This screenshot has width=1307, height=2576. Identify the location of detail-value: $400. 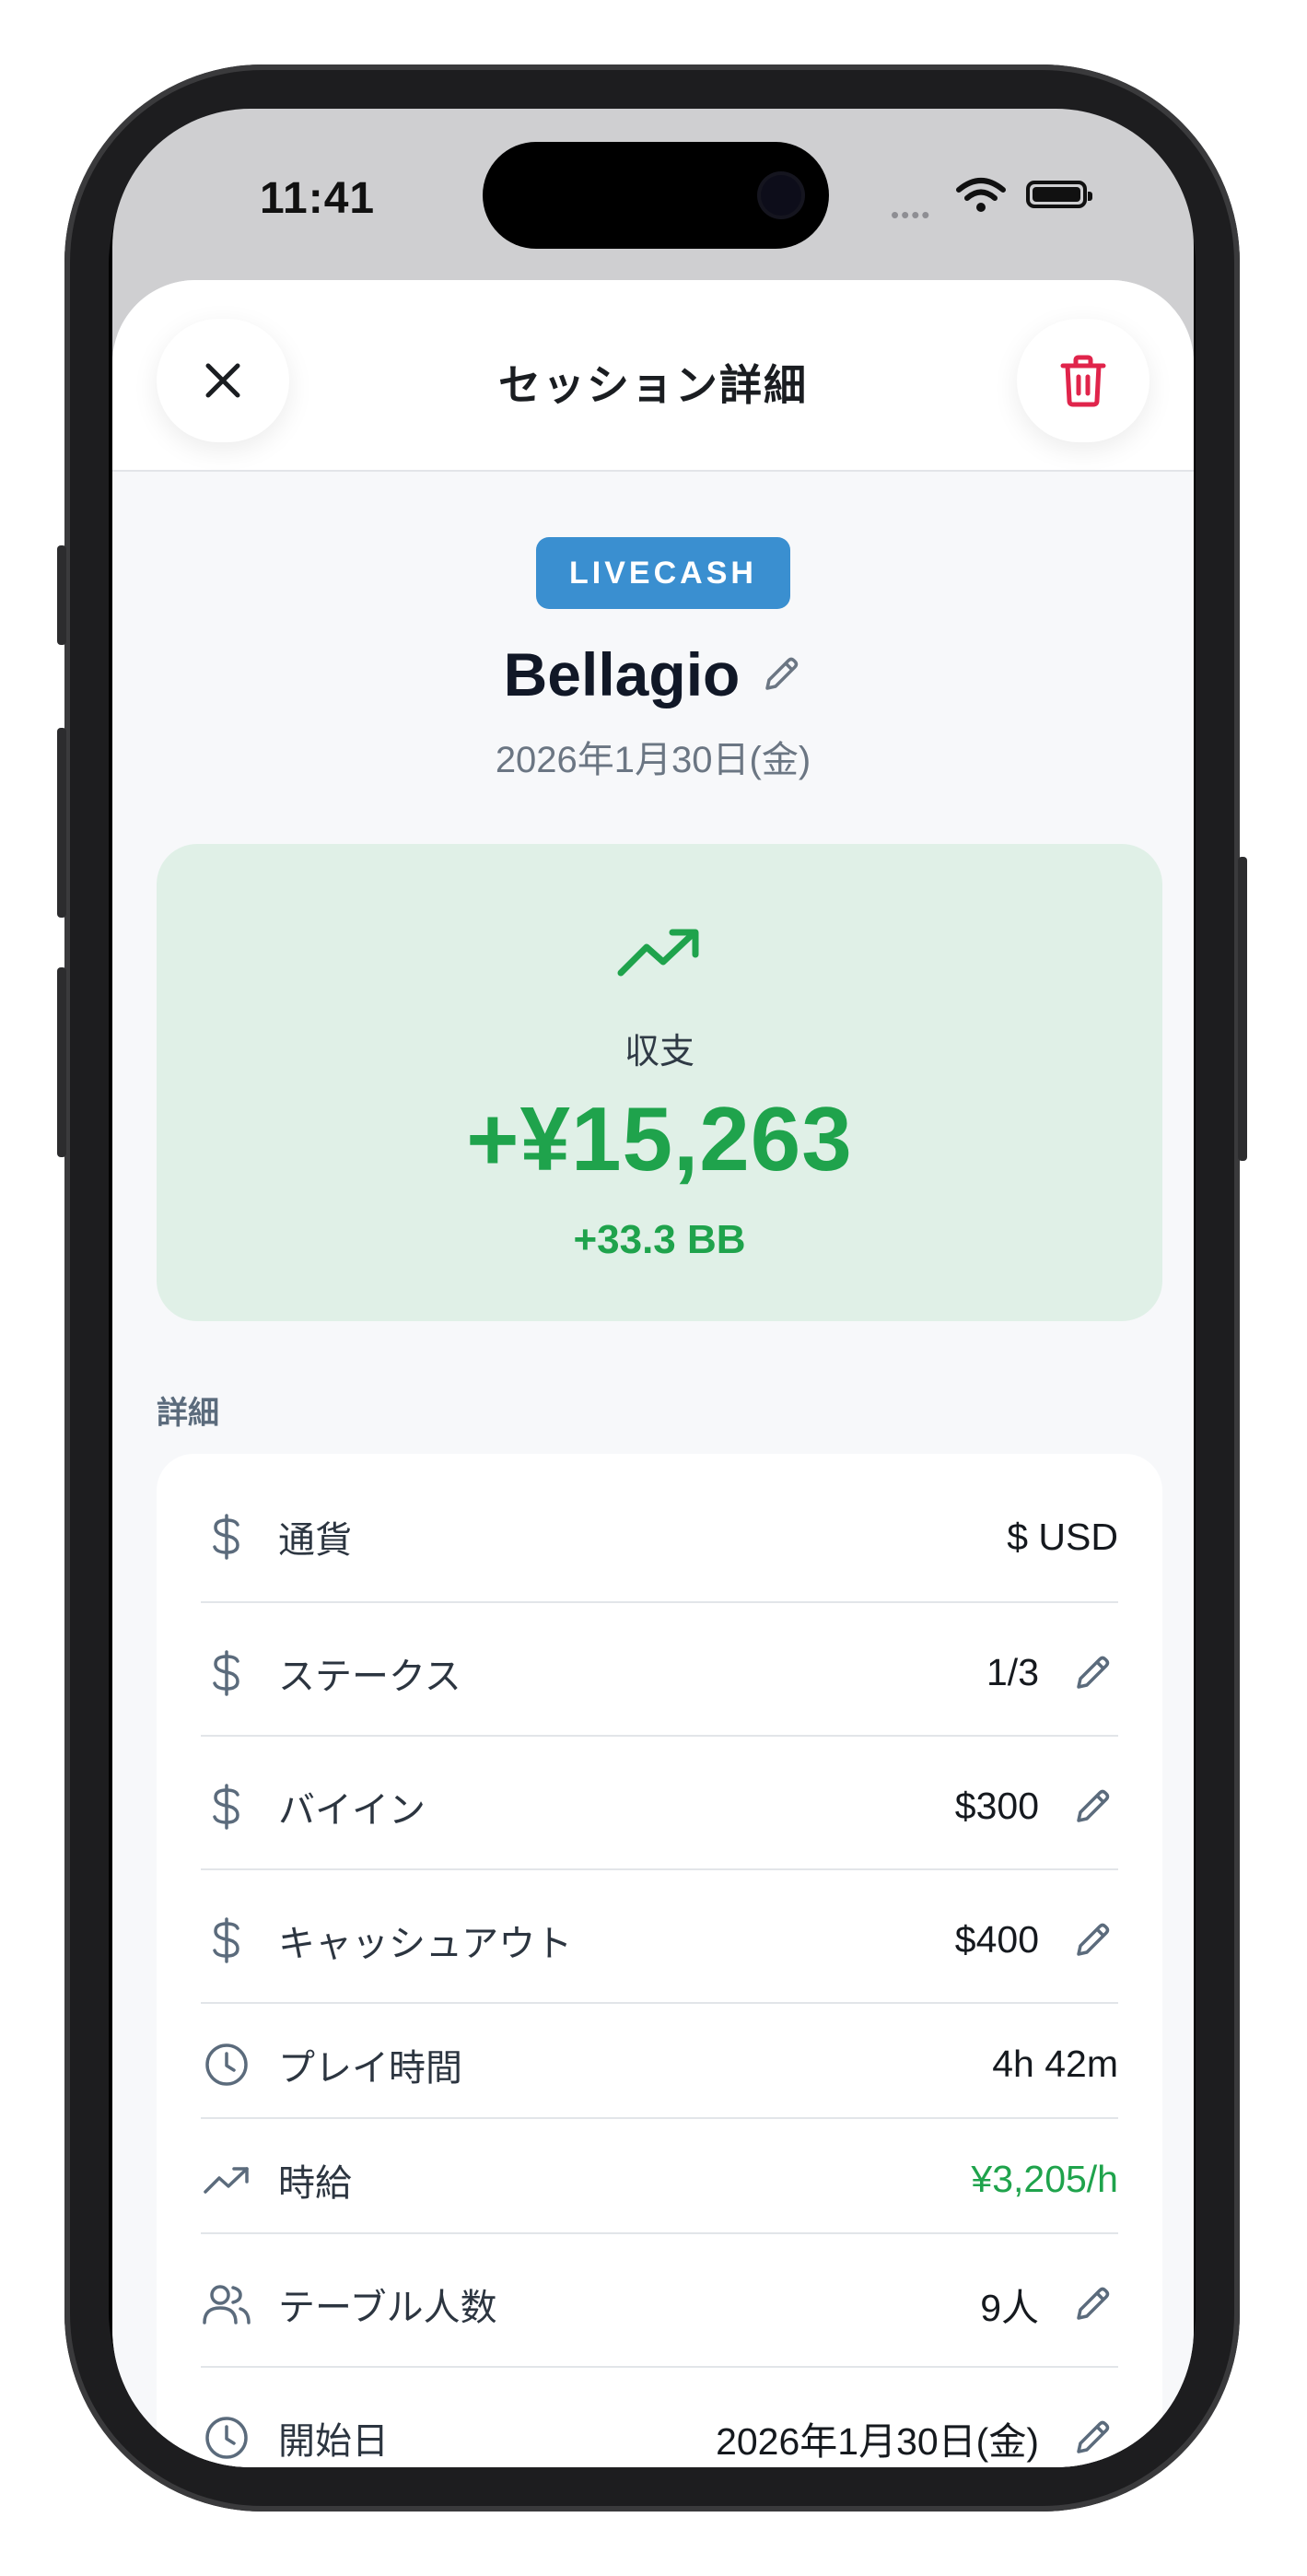
(996, 1939).